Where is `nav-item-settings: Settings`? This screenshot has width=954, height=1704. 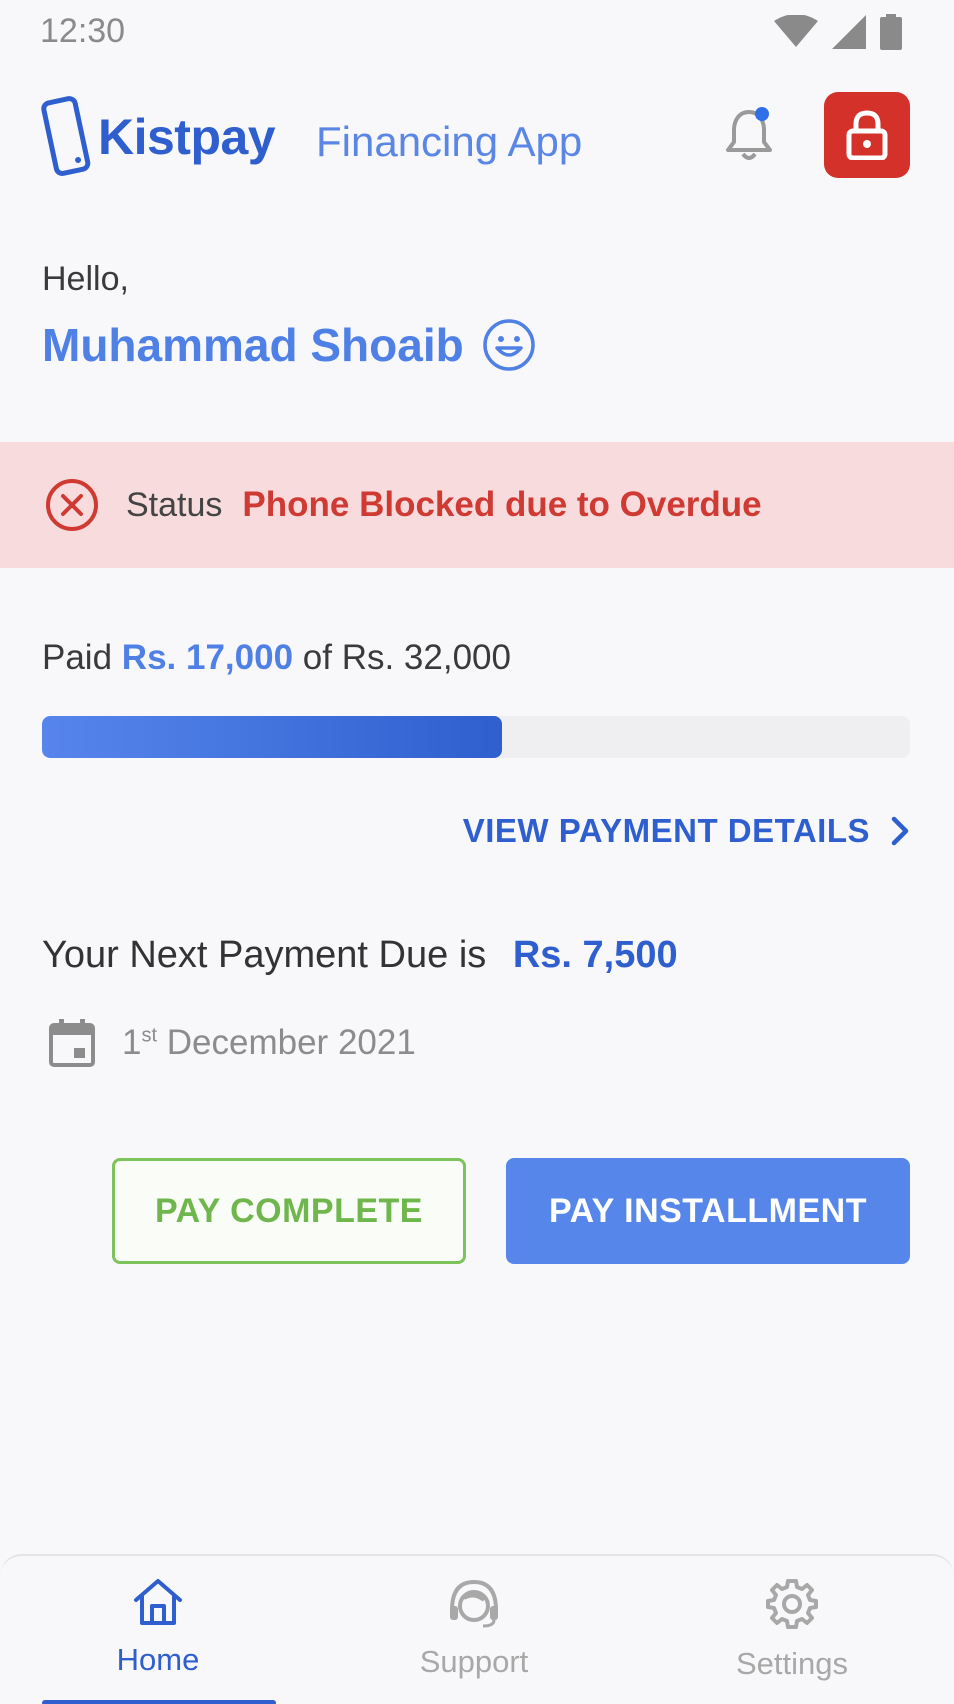 nav-item-settings: Settings is located at coordinates (792, 1630).